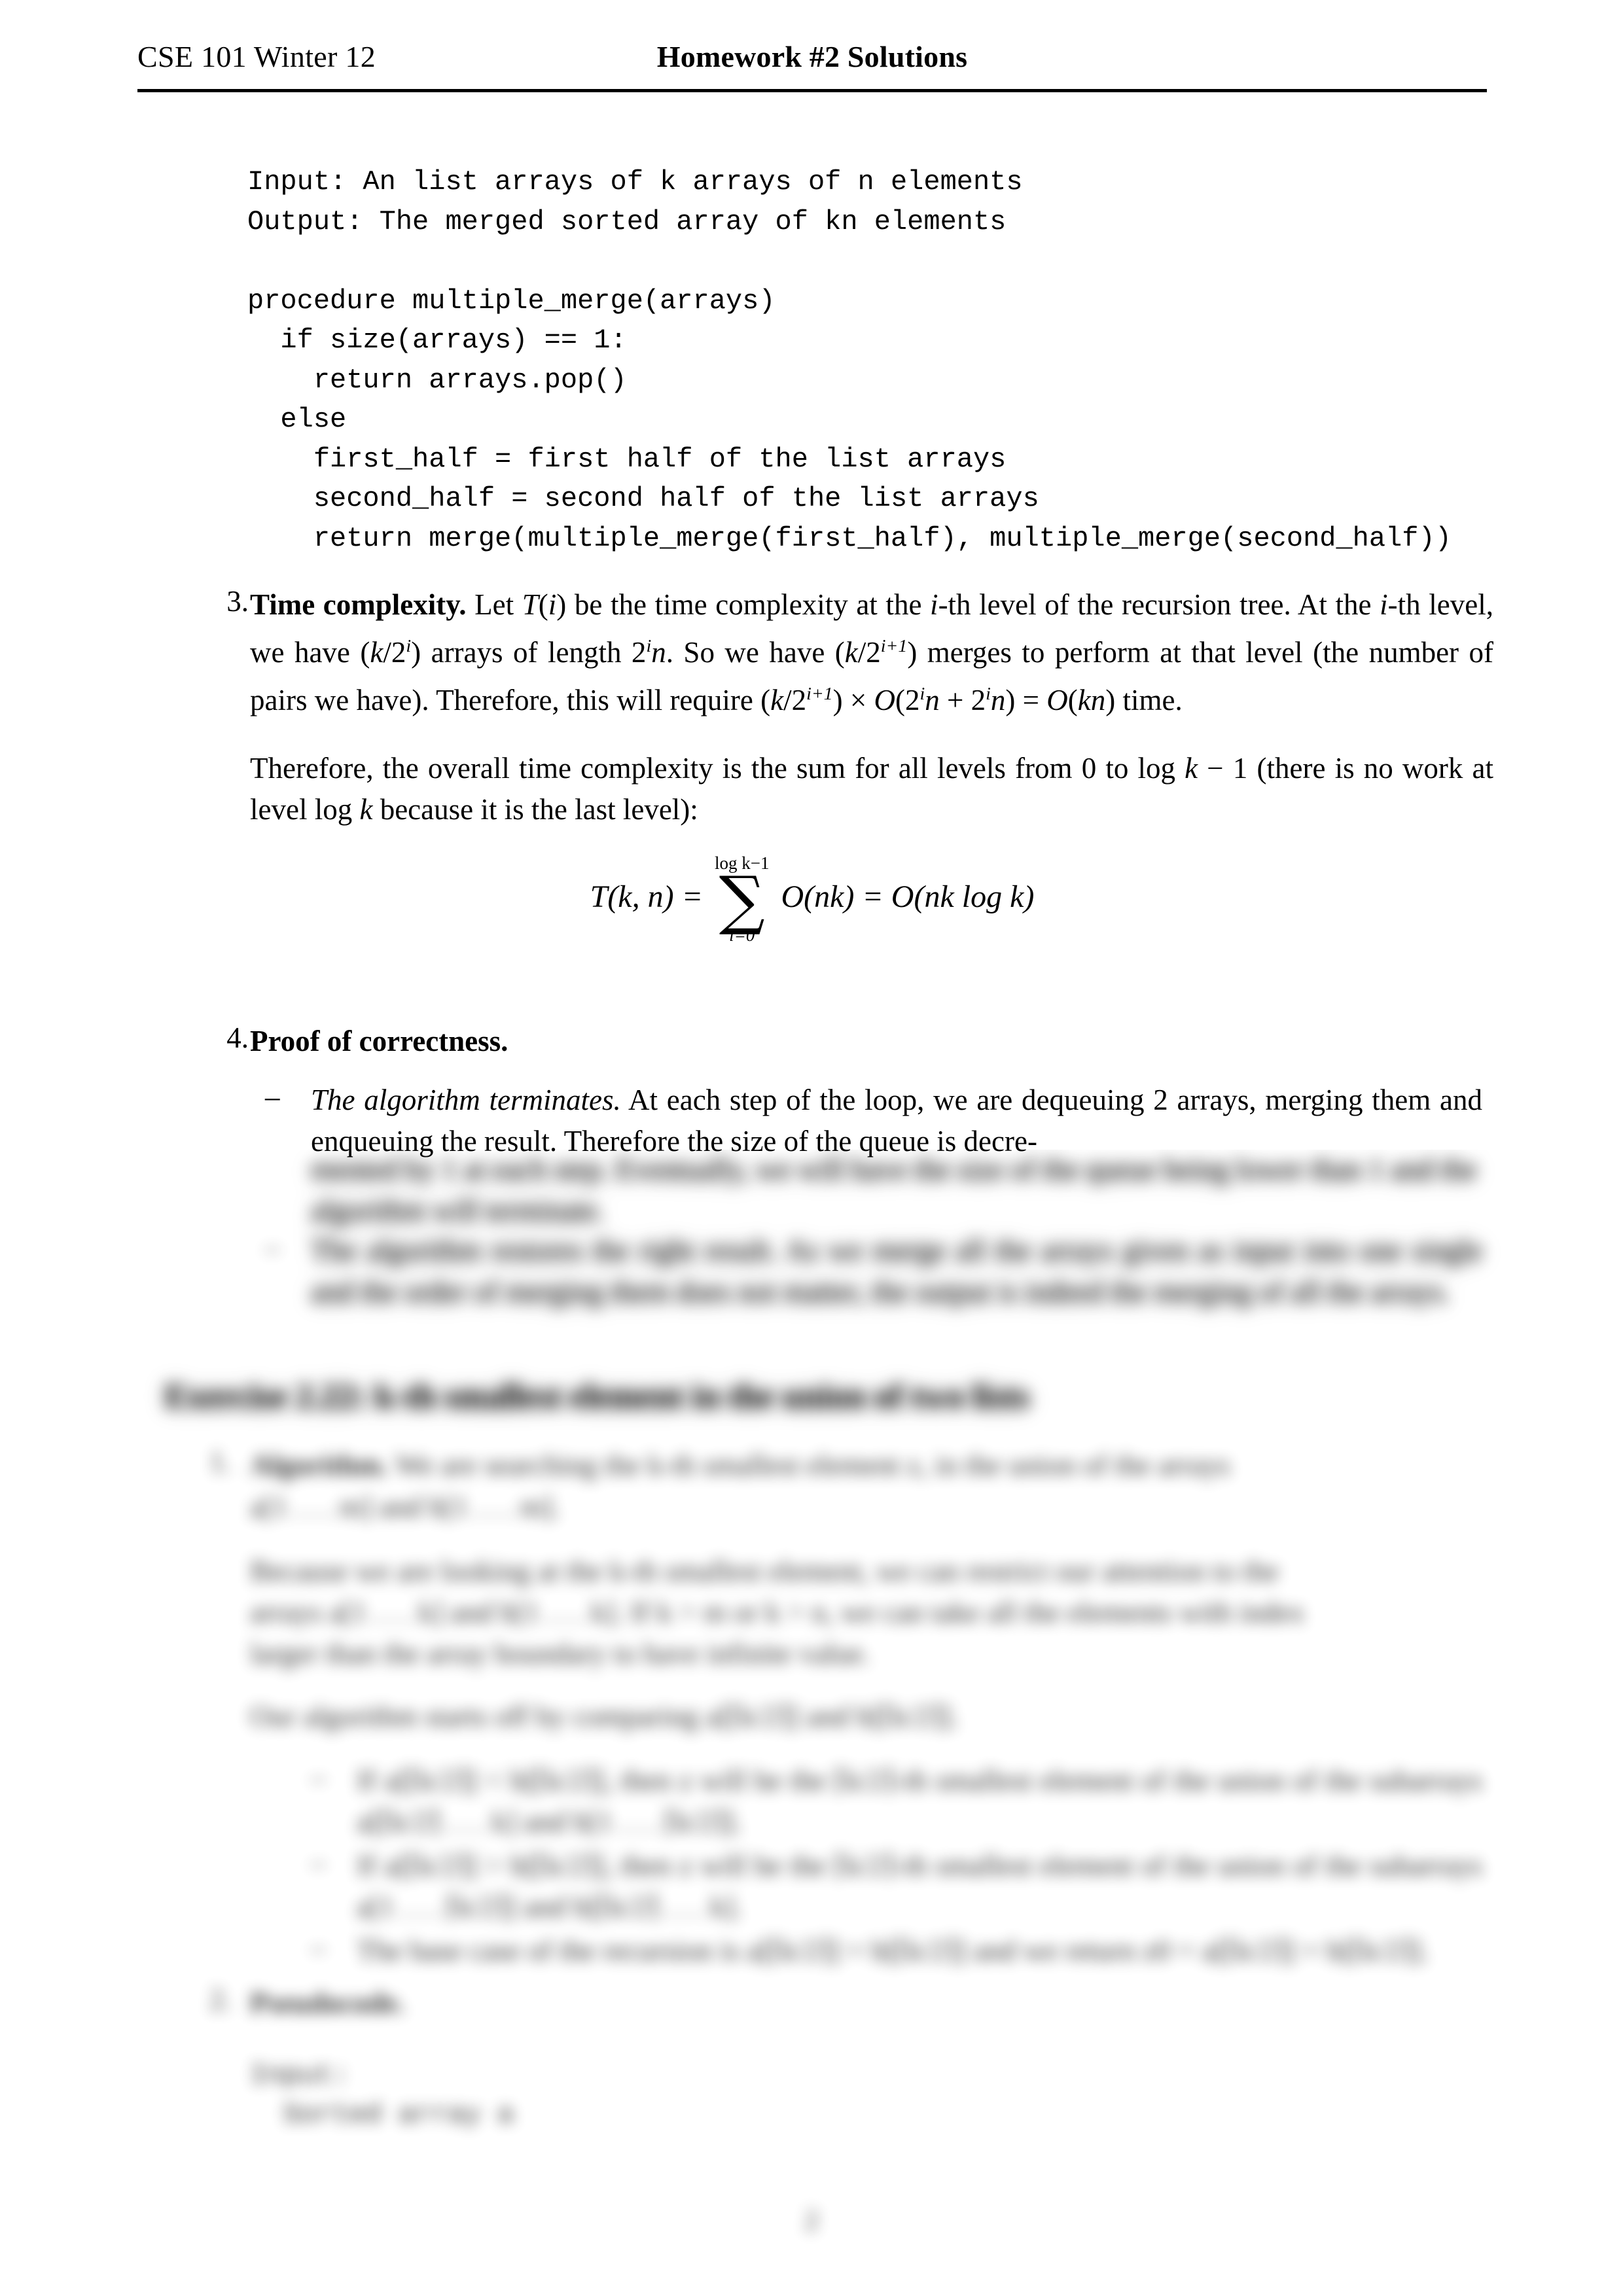  What do you see at coordinates (529, 652) in the screenshot?
I see `item-text: ) arrays of length 2` at bounding box center [529, 652].